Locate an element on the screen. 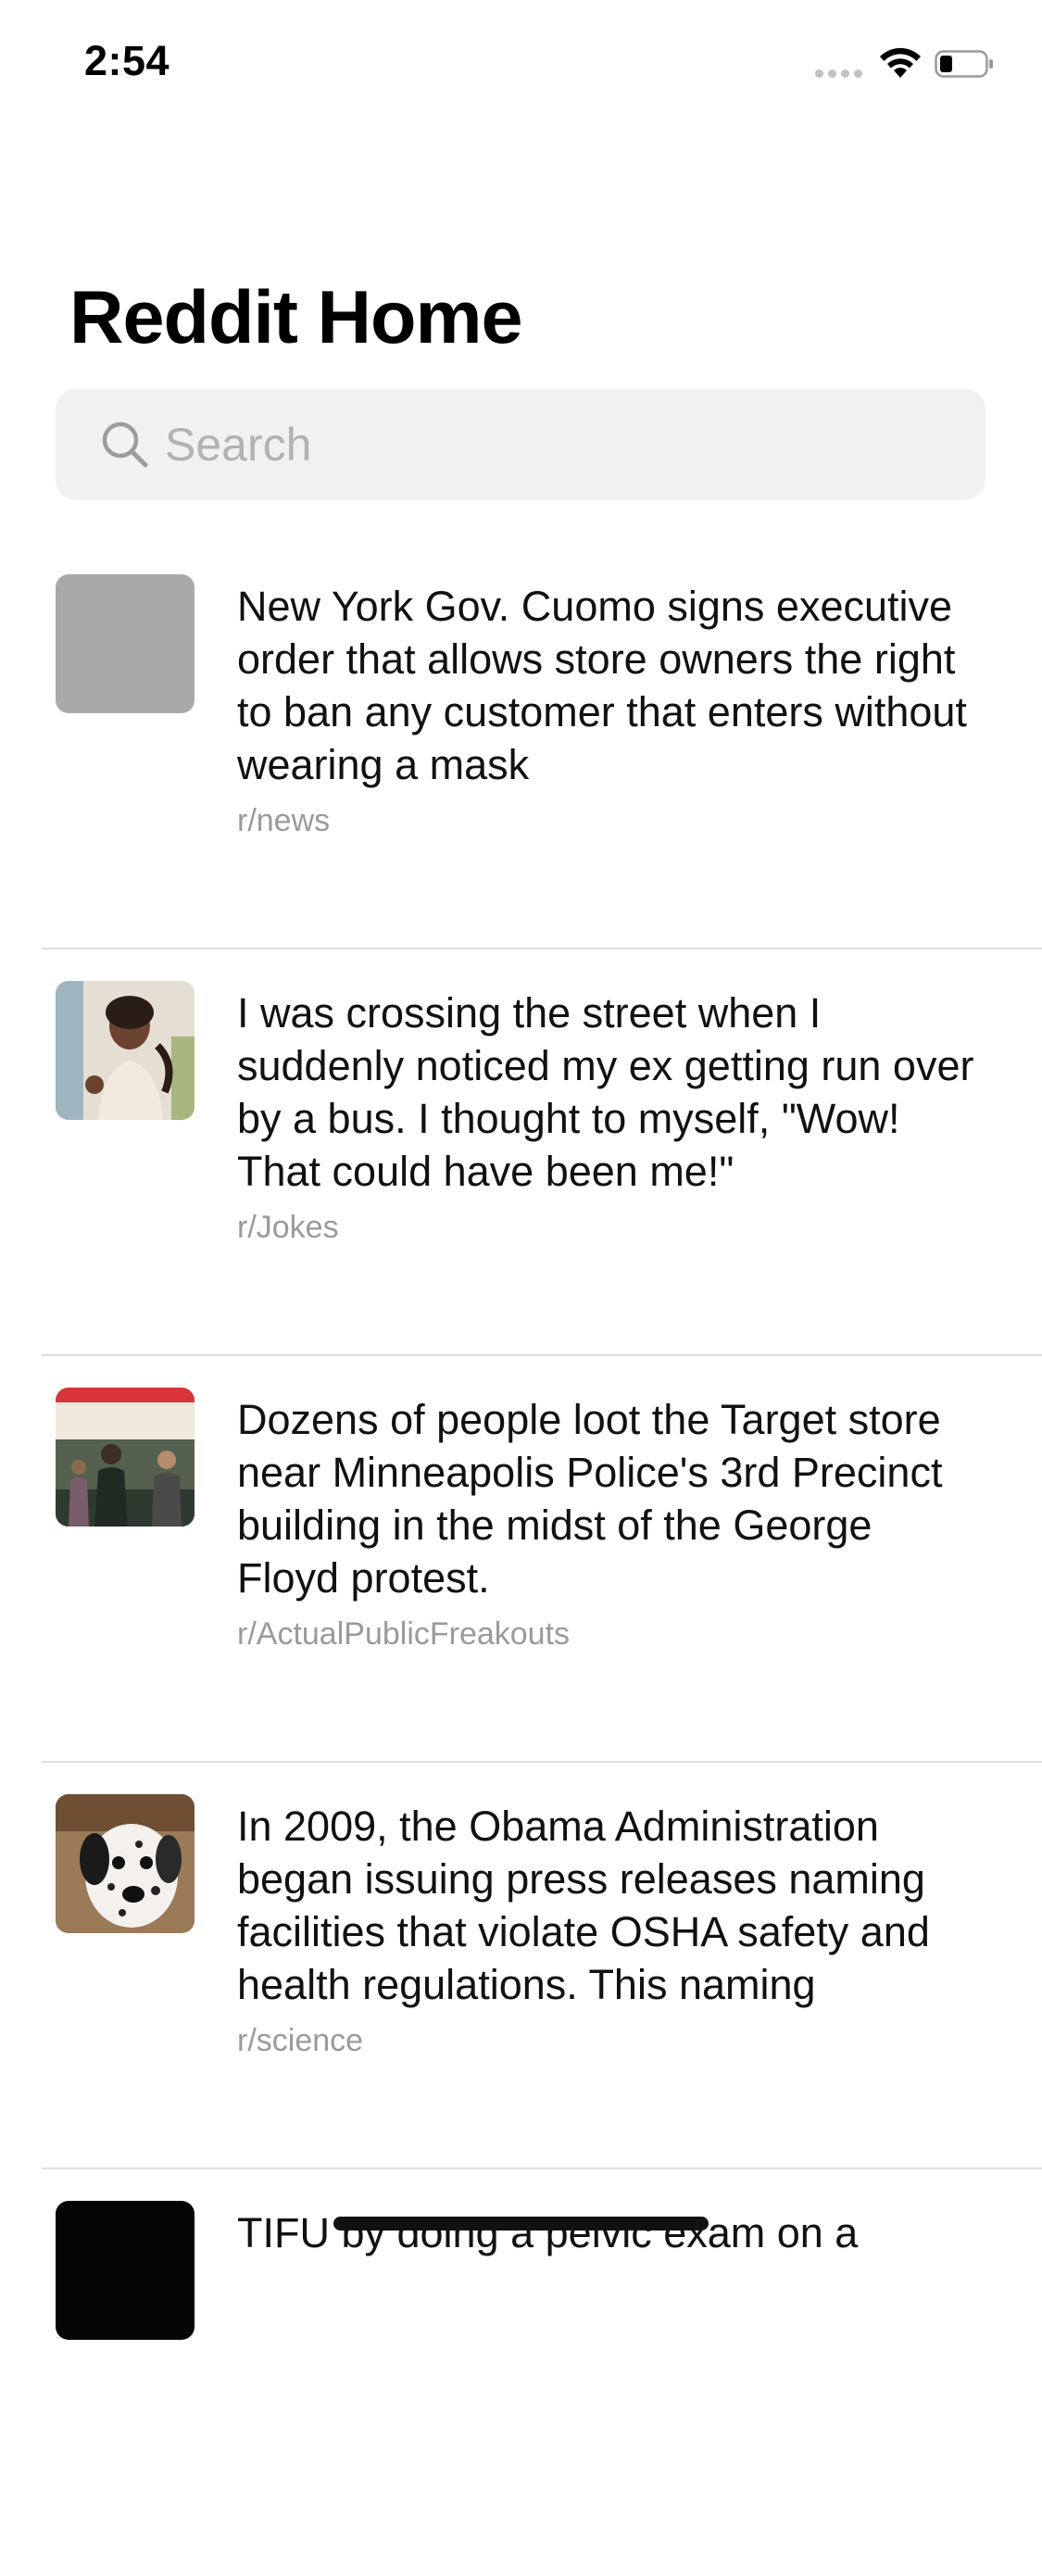  post-subreddit: r/science is located at coordinates (300, 2040).